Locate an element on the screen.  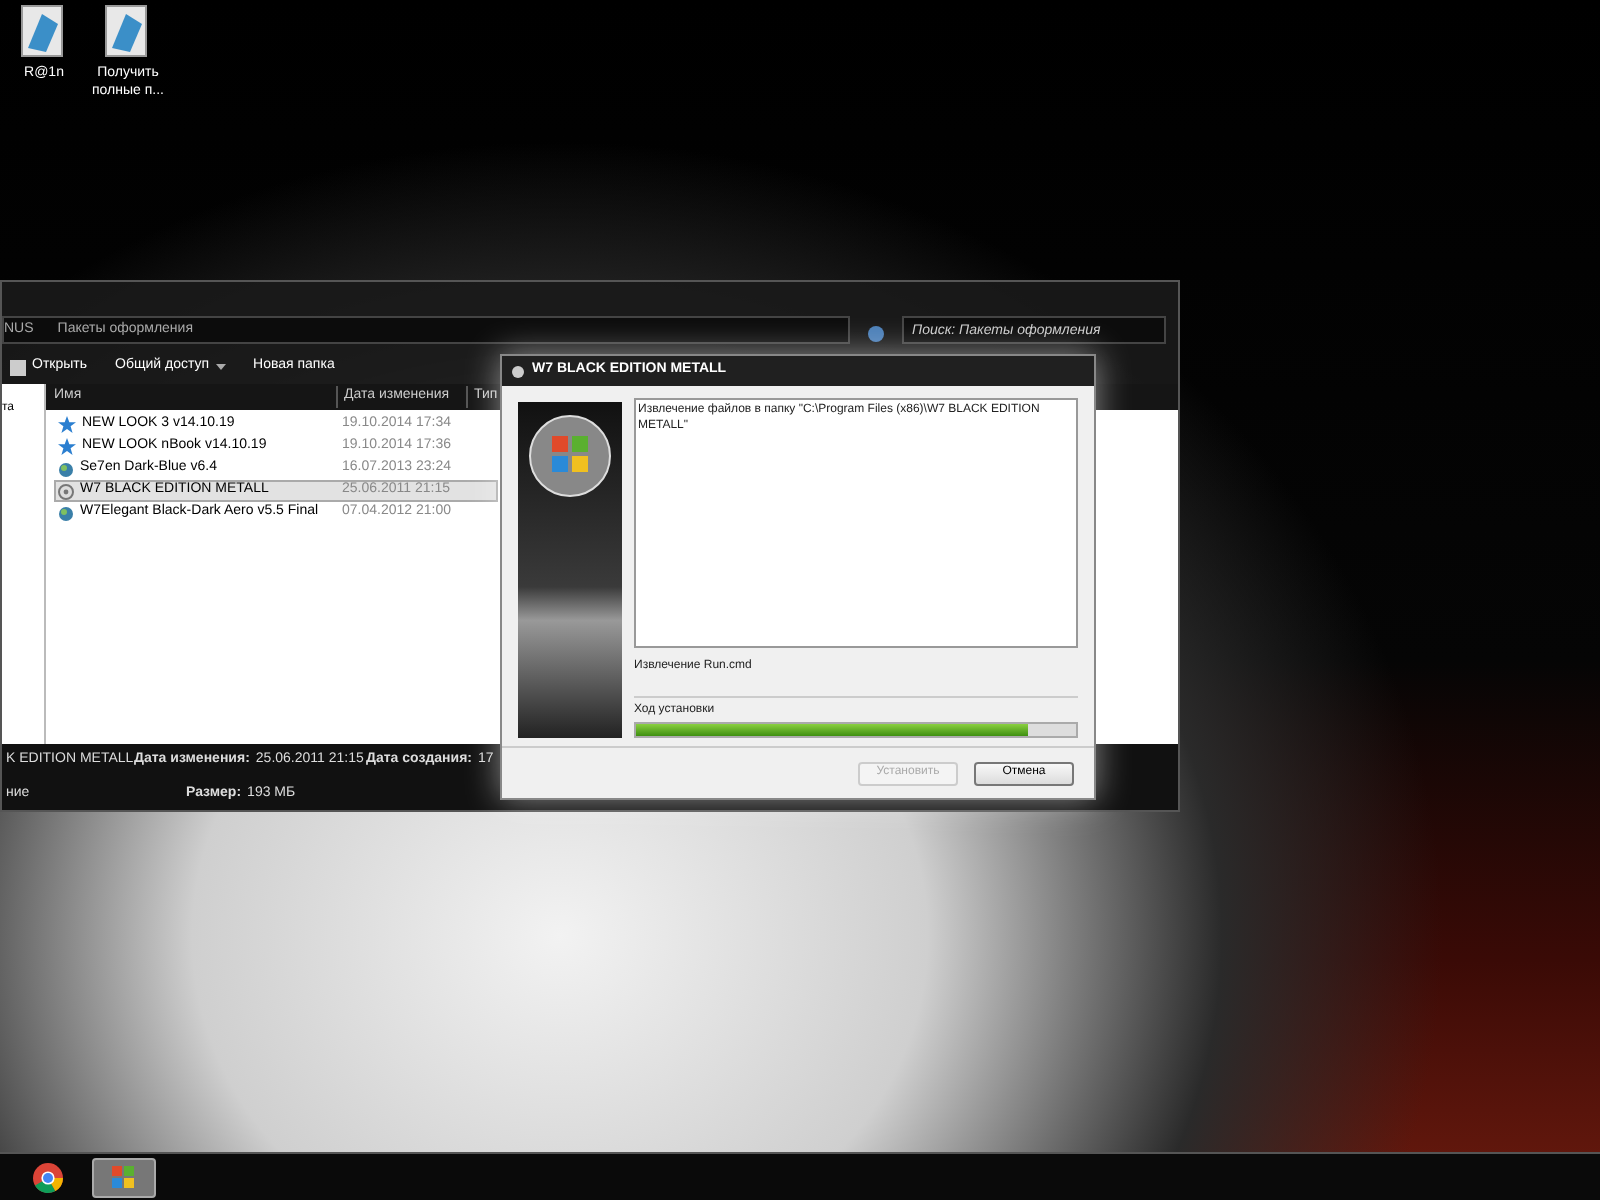
disc-icon is located at coordinates (66, 491).